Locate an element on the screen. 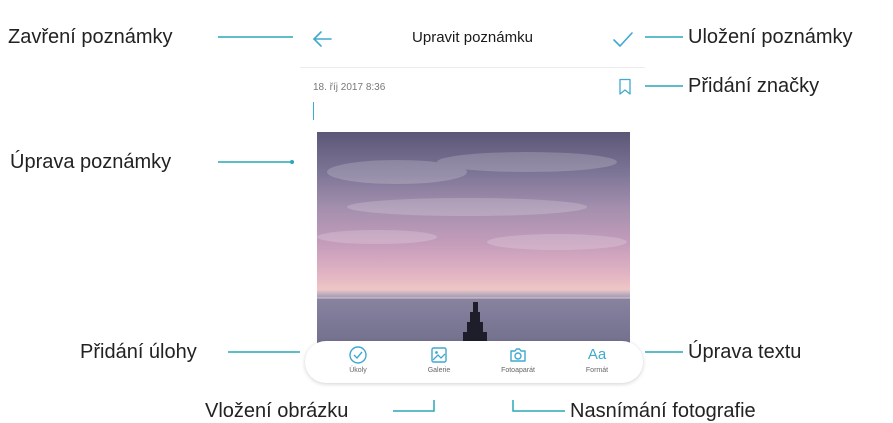  tasks-label: Úkoly is located at coordinates (358, 370).